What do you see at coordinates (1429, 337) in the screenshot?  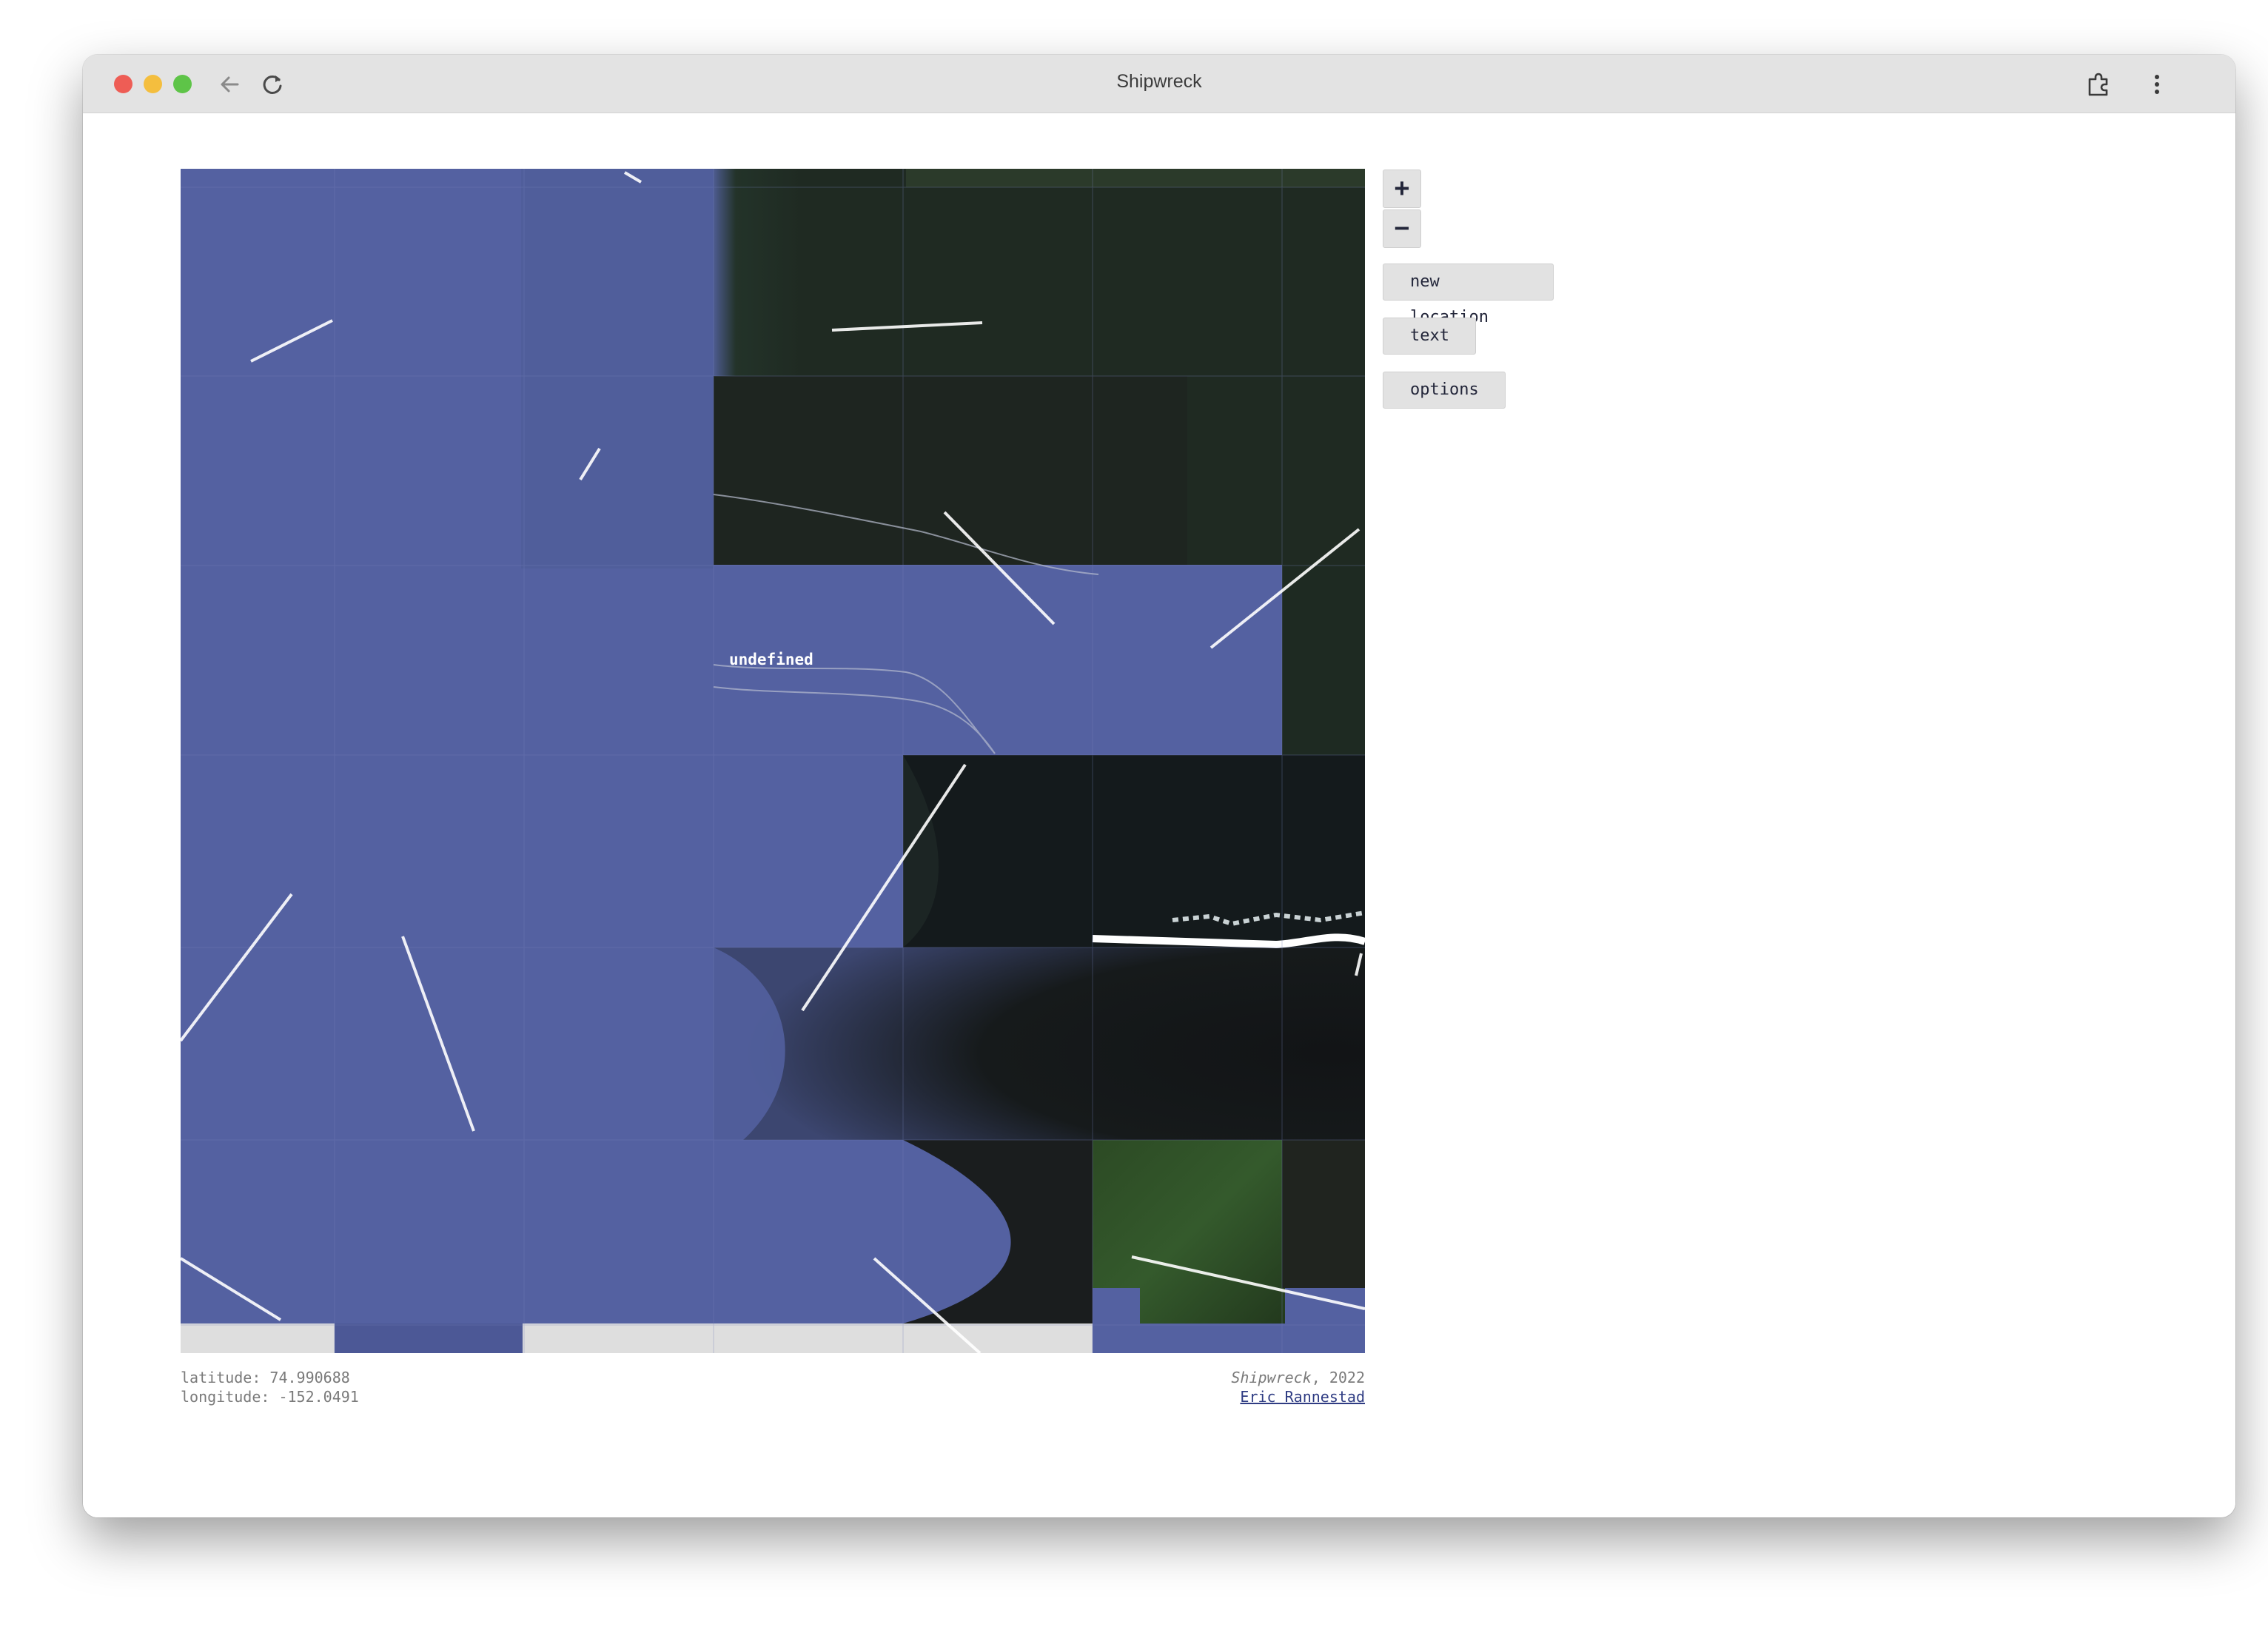 I see `text-button: text` at bounding box center [1429, 337].